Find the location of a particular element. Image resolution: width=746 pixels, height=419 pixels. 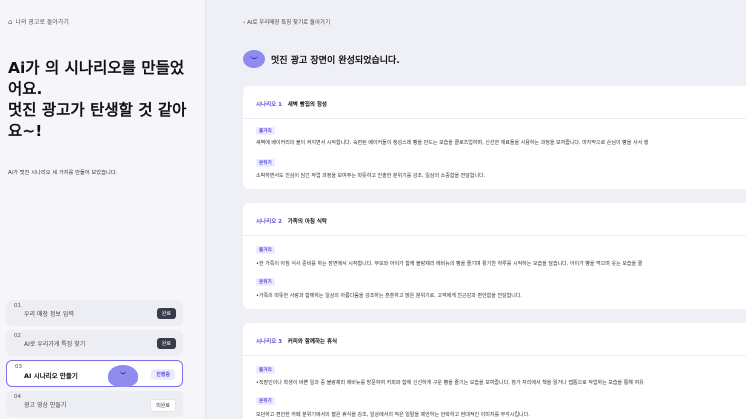

back-to-my-ads-label: 나의 광고로 돌아가기 is located at coordinates (42, 22).